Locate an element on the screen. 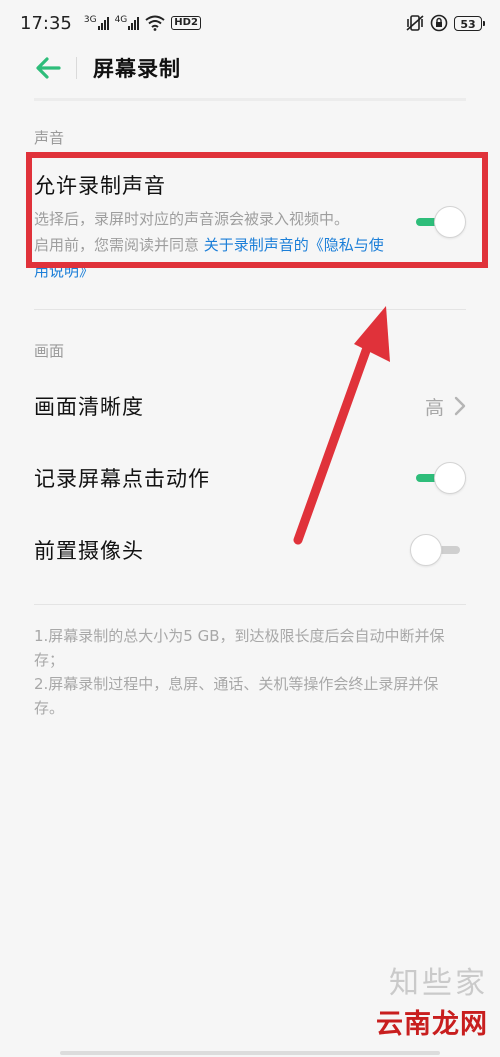  section-label-sound: 声音 is located at coordinates (49, 138).